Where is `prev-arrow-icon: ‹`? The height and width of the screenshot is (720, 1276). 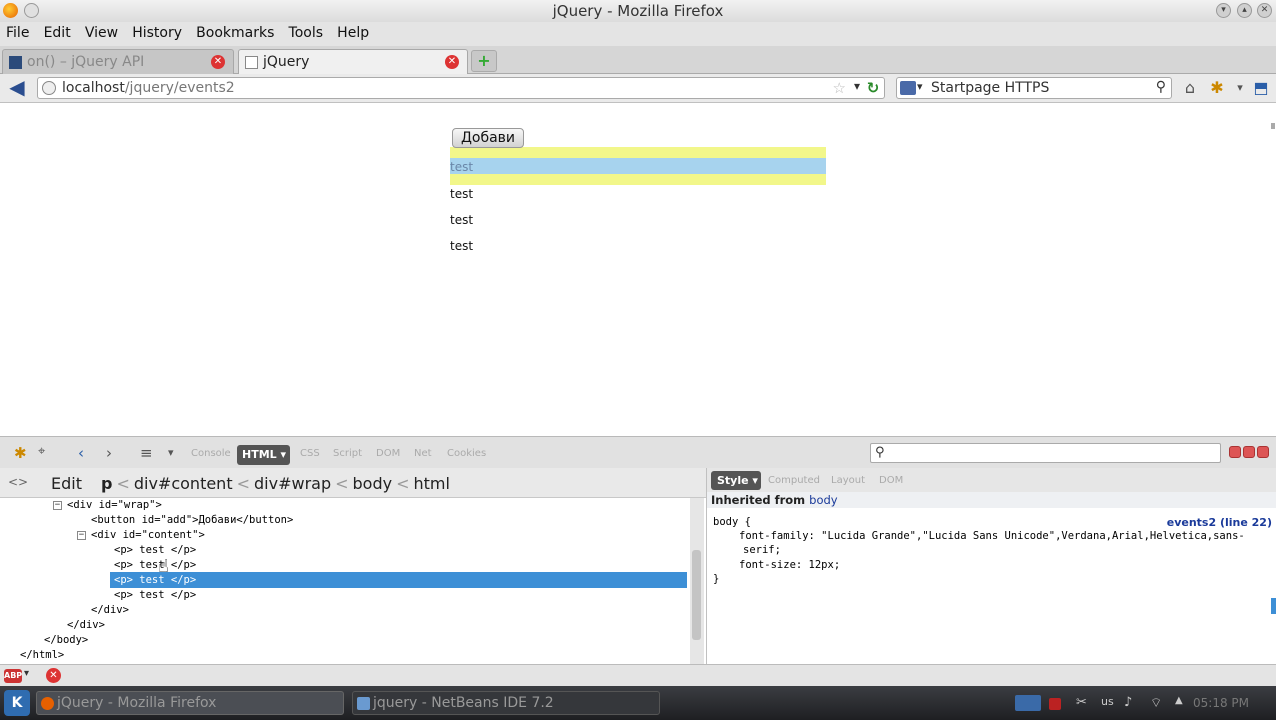 prev-arrow-icon: ‹ is located at coordinates (81, 453).